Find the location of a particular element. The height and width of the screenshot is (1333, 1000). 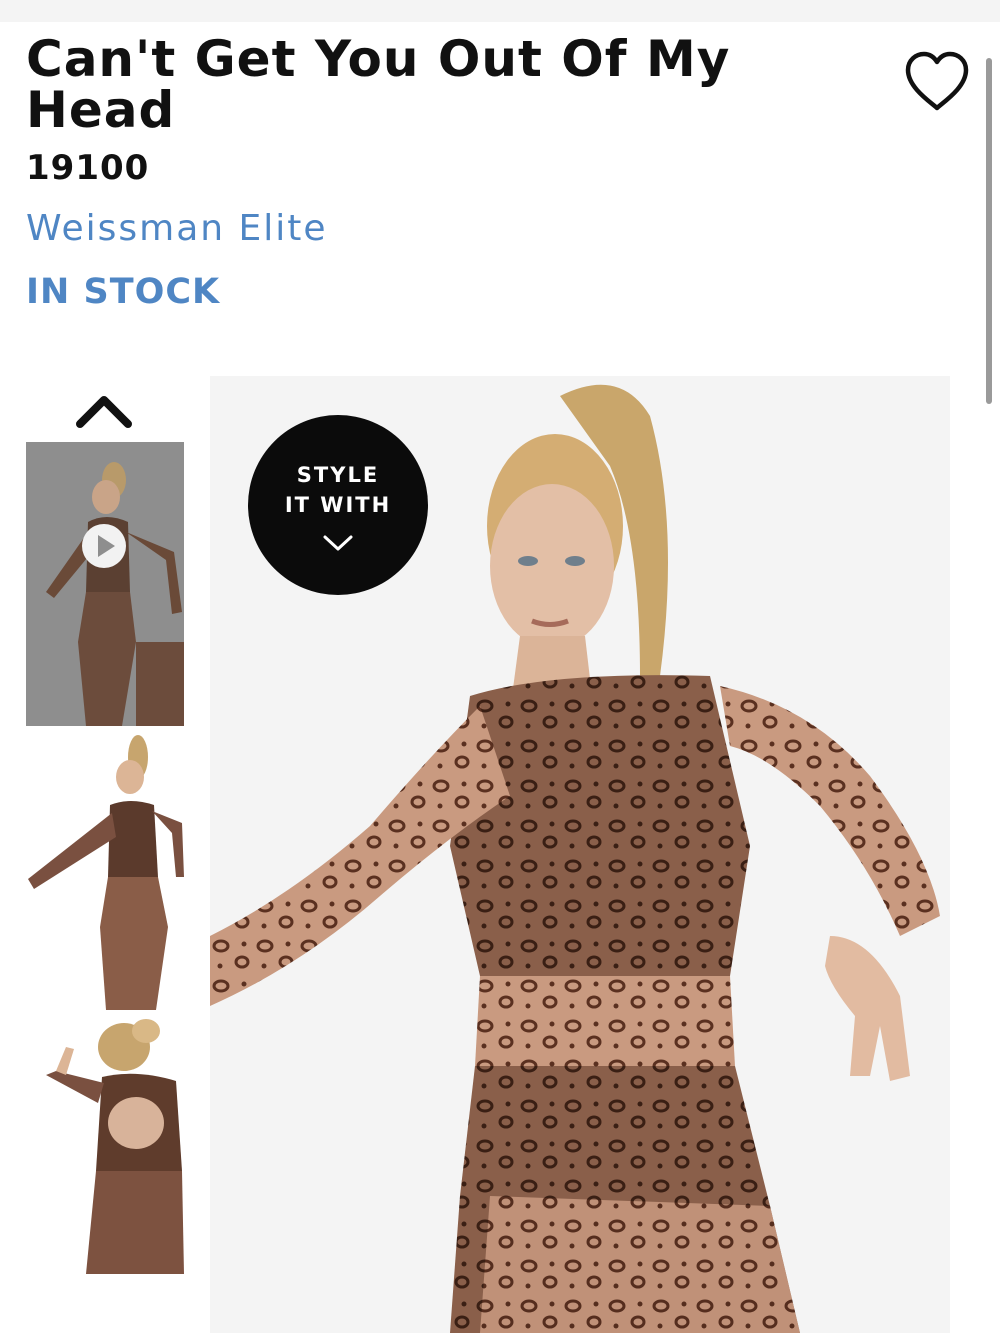

product-sku: 19100 is located at coordinates (88, 168).